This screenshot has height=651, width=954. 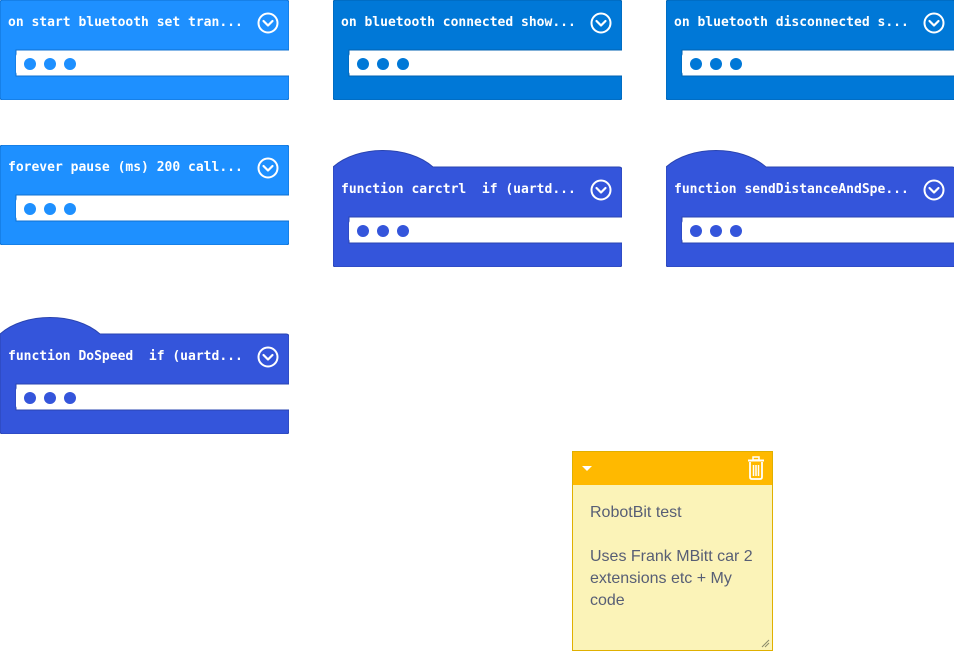 I want to click on caret-down-icon, so click(x=587, y=468).